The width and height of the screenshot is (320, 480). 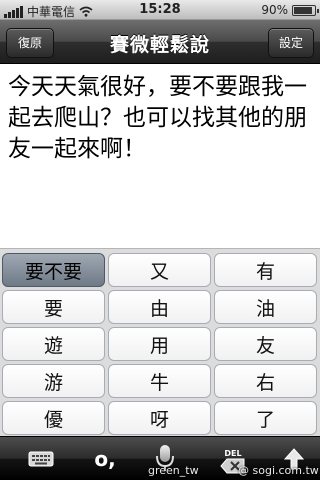 I want to click on battery-icon, so click(x=305, y=10).